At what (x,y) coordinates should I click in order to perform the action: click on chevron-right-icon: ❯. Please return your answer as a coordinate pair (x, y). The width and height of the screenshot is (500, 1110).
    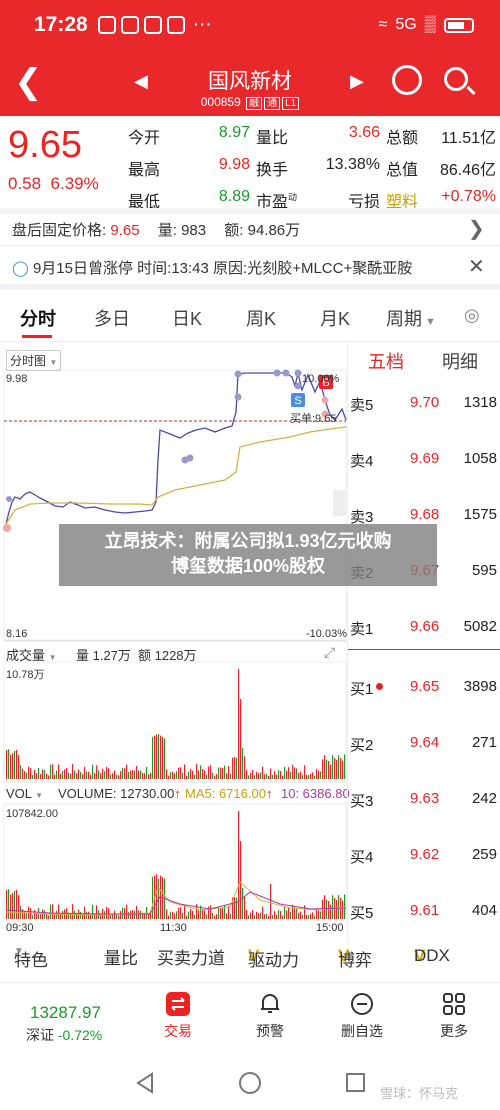
    Looking at the image, I should click on (476, 228).